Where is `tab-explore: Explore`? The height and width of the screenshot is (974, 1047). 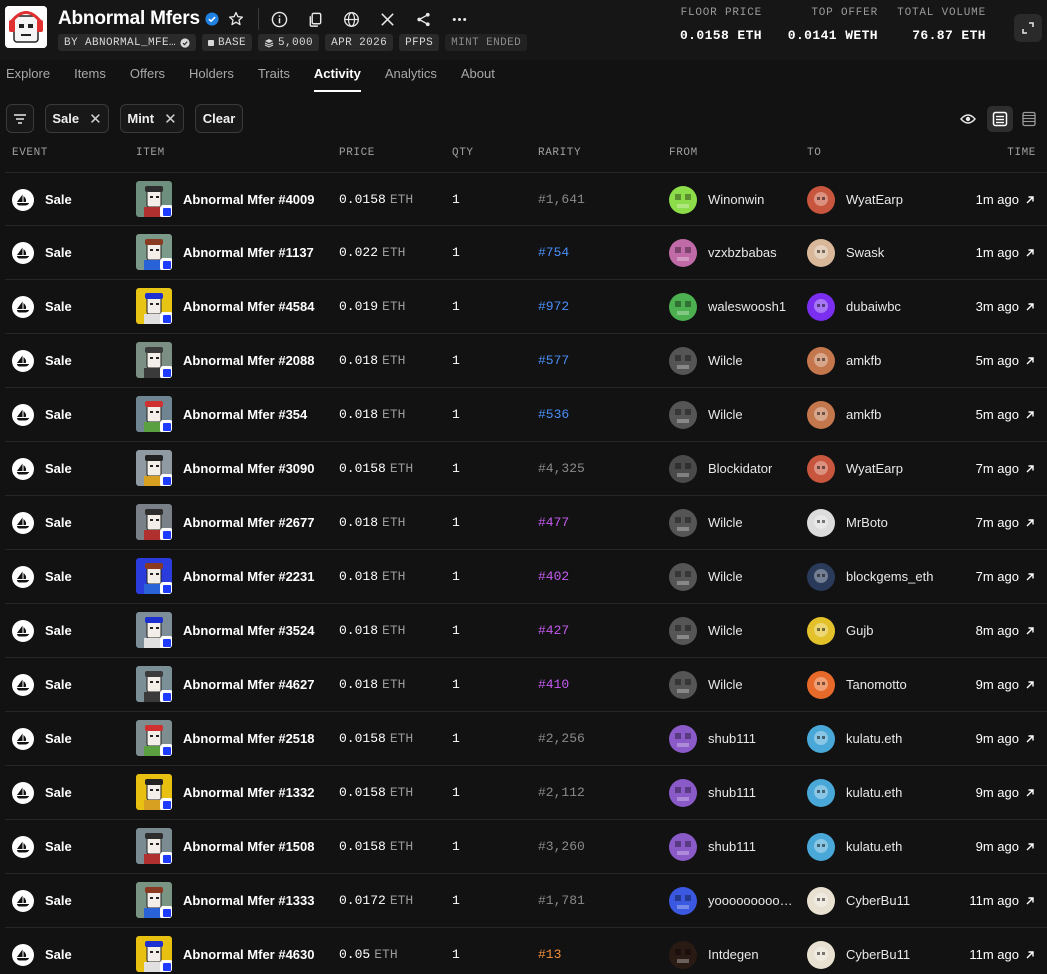
tab-explore: Explore is located at coordinates (28, 79).